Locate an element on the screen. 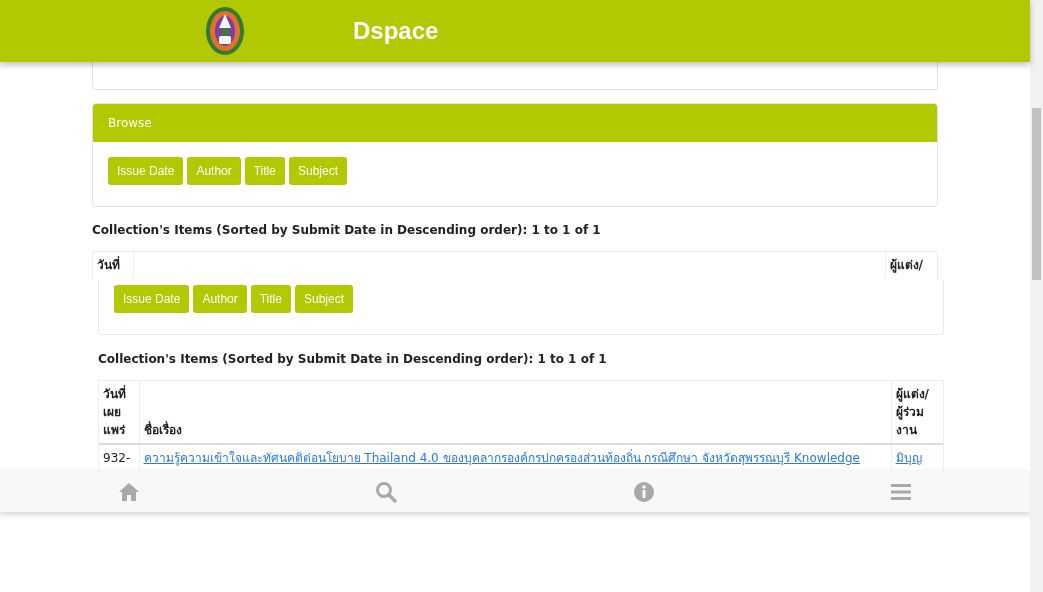 The width and height of the screenshot is (1043, 592). column-header: วันที่ is located at coordinates (113, 265).